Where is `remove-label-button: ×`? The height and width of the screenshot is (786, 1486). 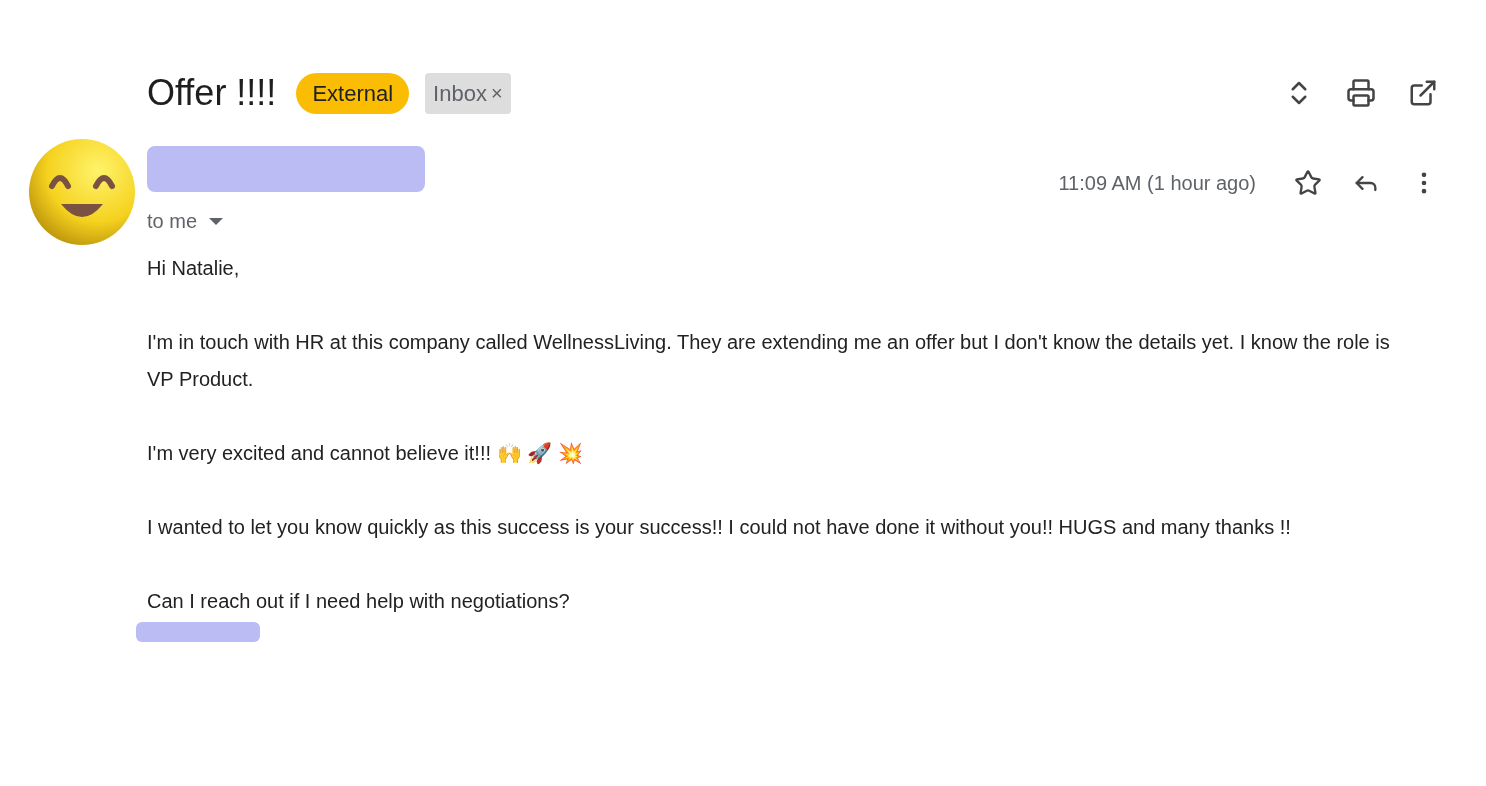
remove-label-button: × is located at coordinates (496, 93).